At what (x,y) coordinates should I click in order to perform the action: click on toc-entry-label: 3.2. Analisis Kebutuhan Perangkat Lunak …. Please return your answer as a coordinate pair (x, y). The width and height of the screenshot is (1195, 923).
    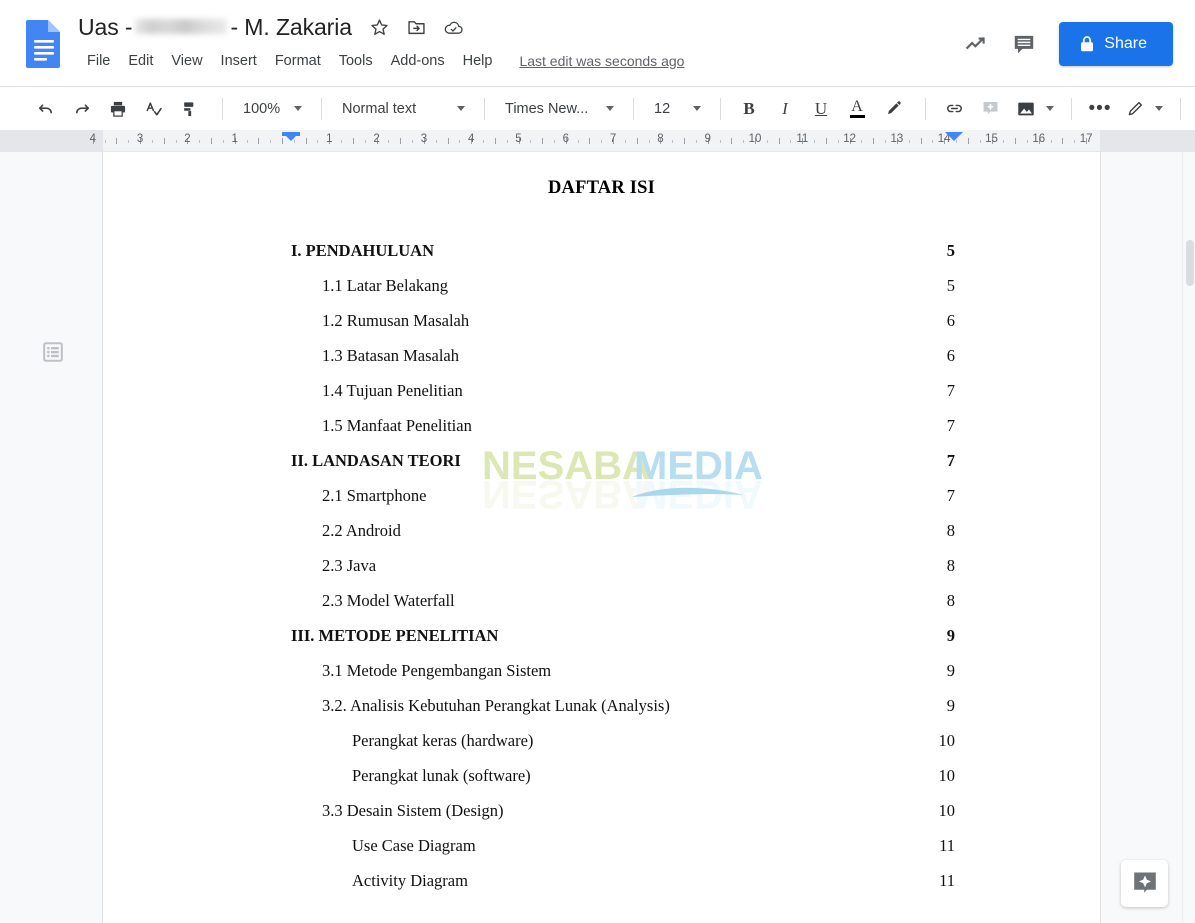
    Looking at the image, I should click on (496, 705).